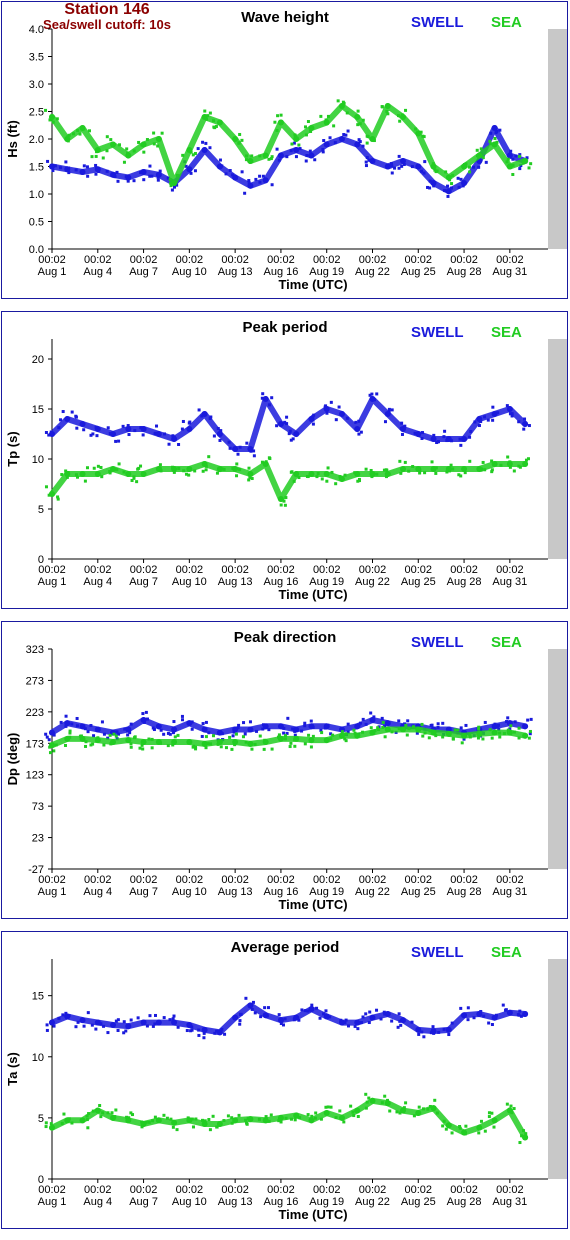  I want to click on y-tick-label: 3.5, so click(36, 58).